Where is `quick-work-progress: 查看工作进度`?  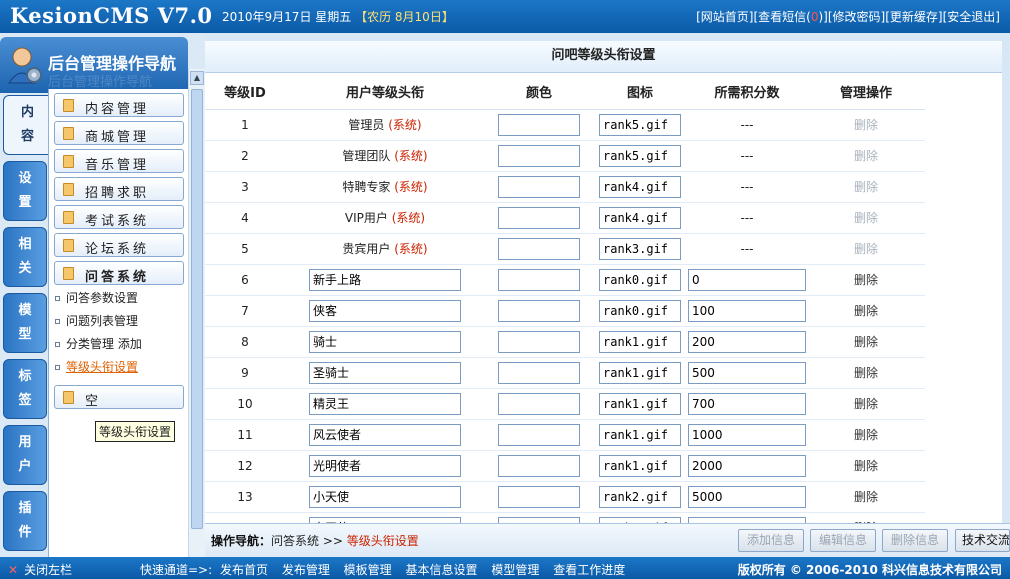 quick-work-progress: 查看工作进度 is located at coordinates (589, 570).